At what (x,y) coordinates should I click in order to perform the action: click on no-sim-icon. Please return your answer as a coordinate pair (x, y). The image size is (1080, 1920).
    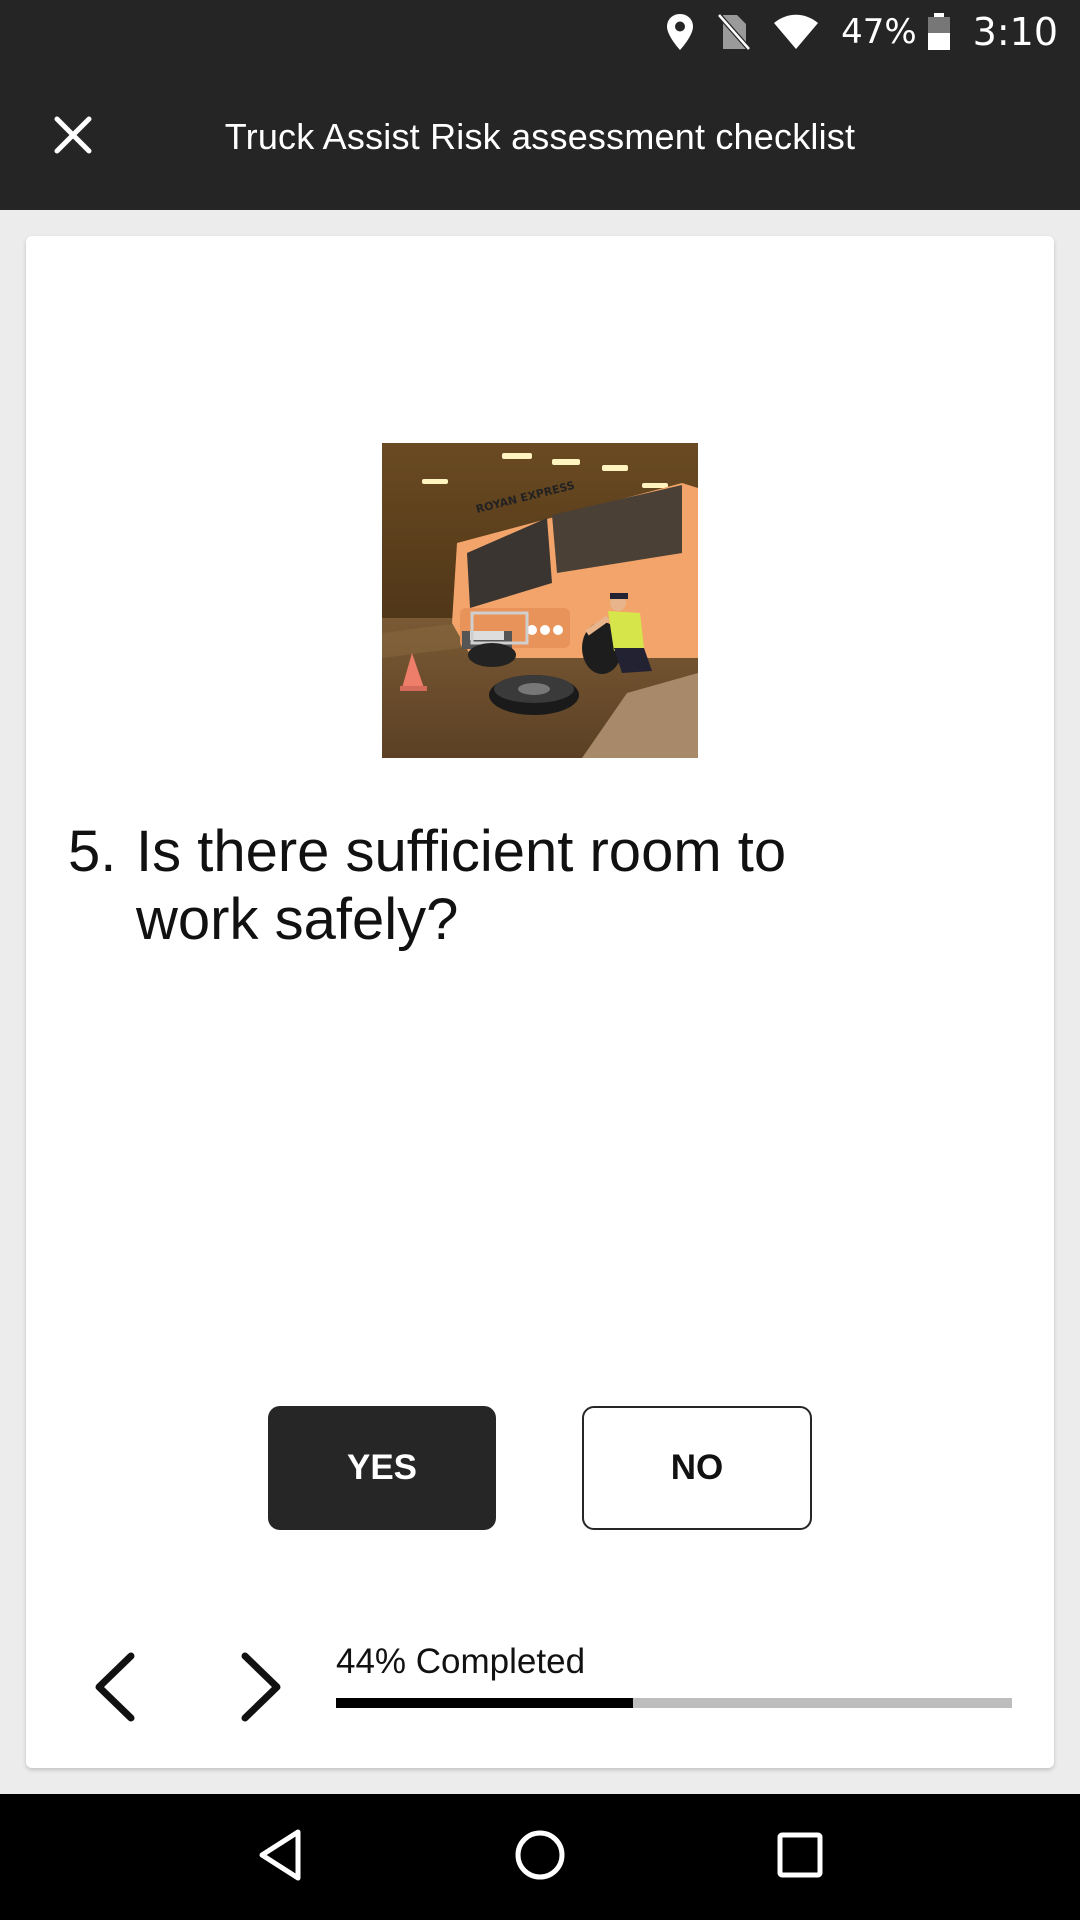
    Looking at the image, I should click on (734, 32).